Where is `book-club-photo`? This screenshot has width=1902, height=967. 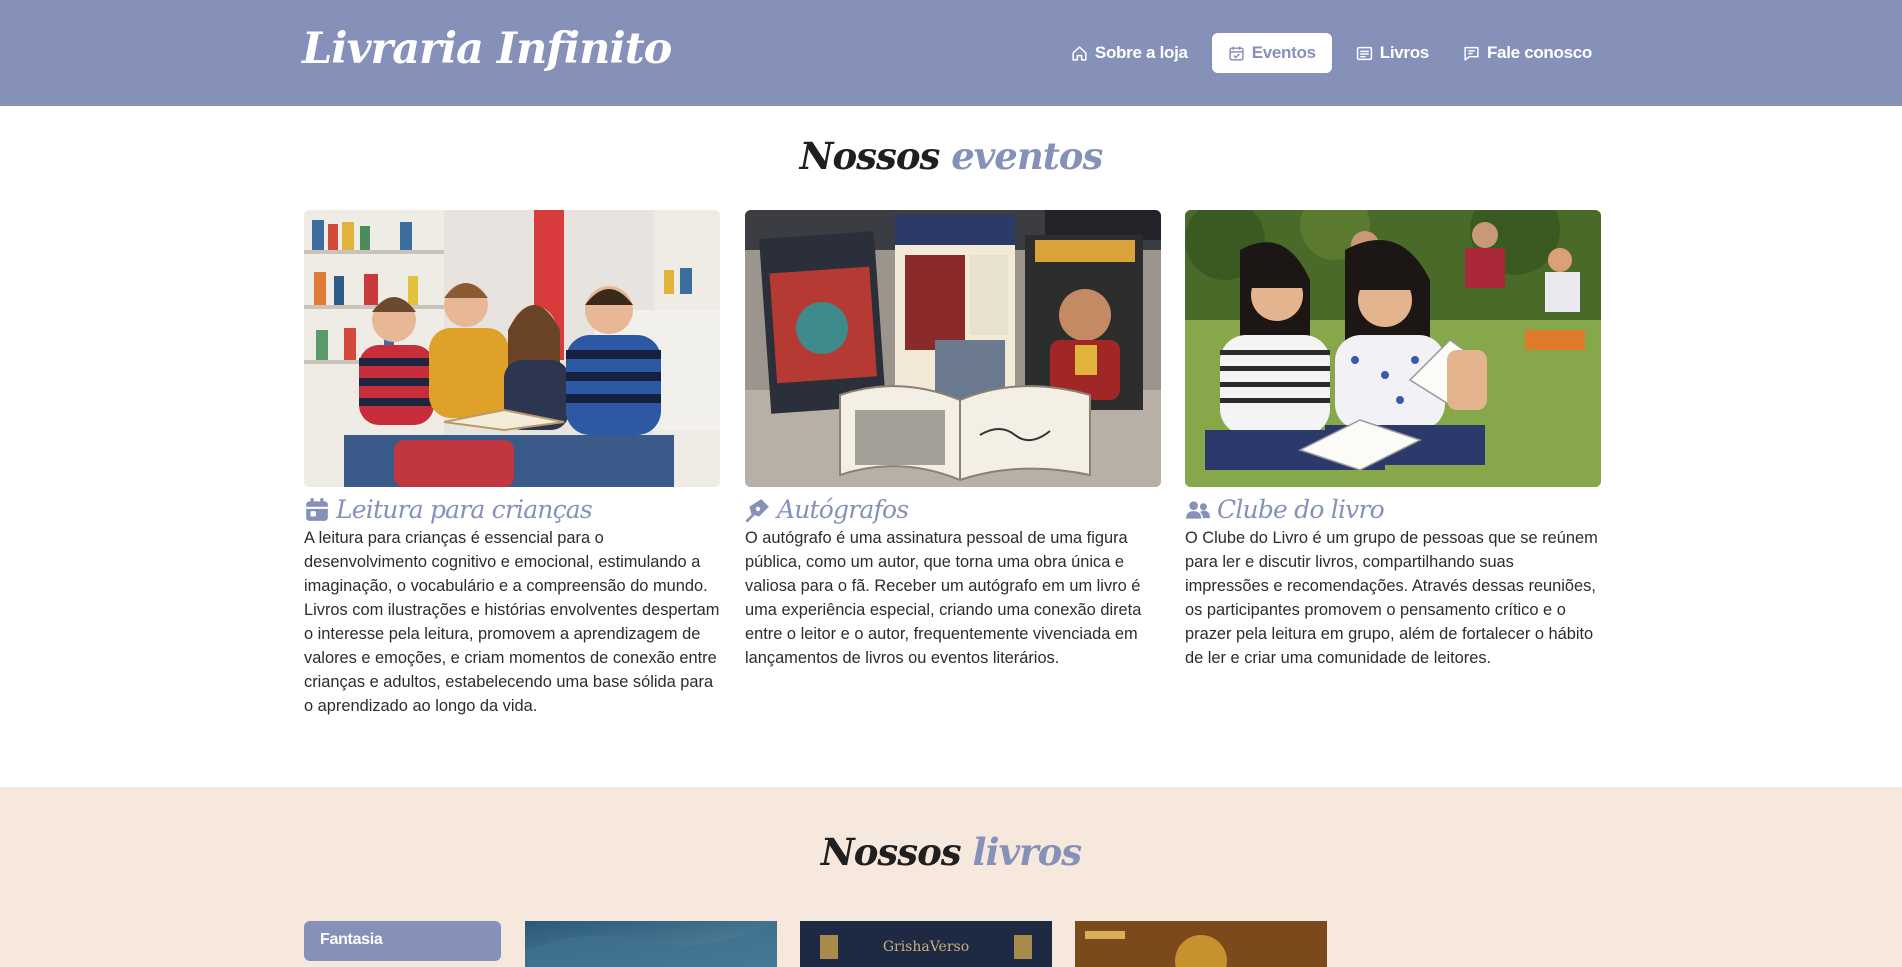
book-club-photo is located at coordinates (1393, 348).